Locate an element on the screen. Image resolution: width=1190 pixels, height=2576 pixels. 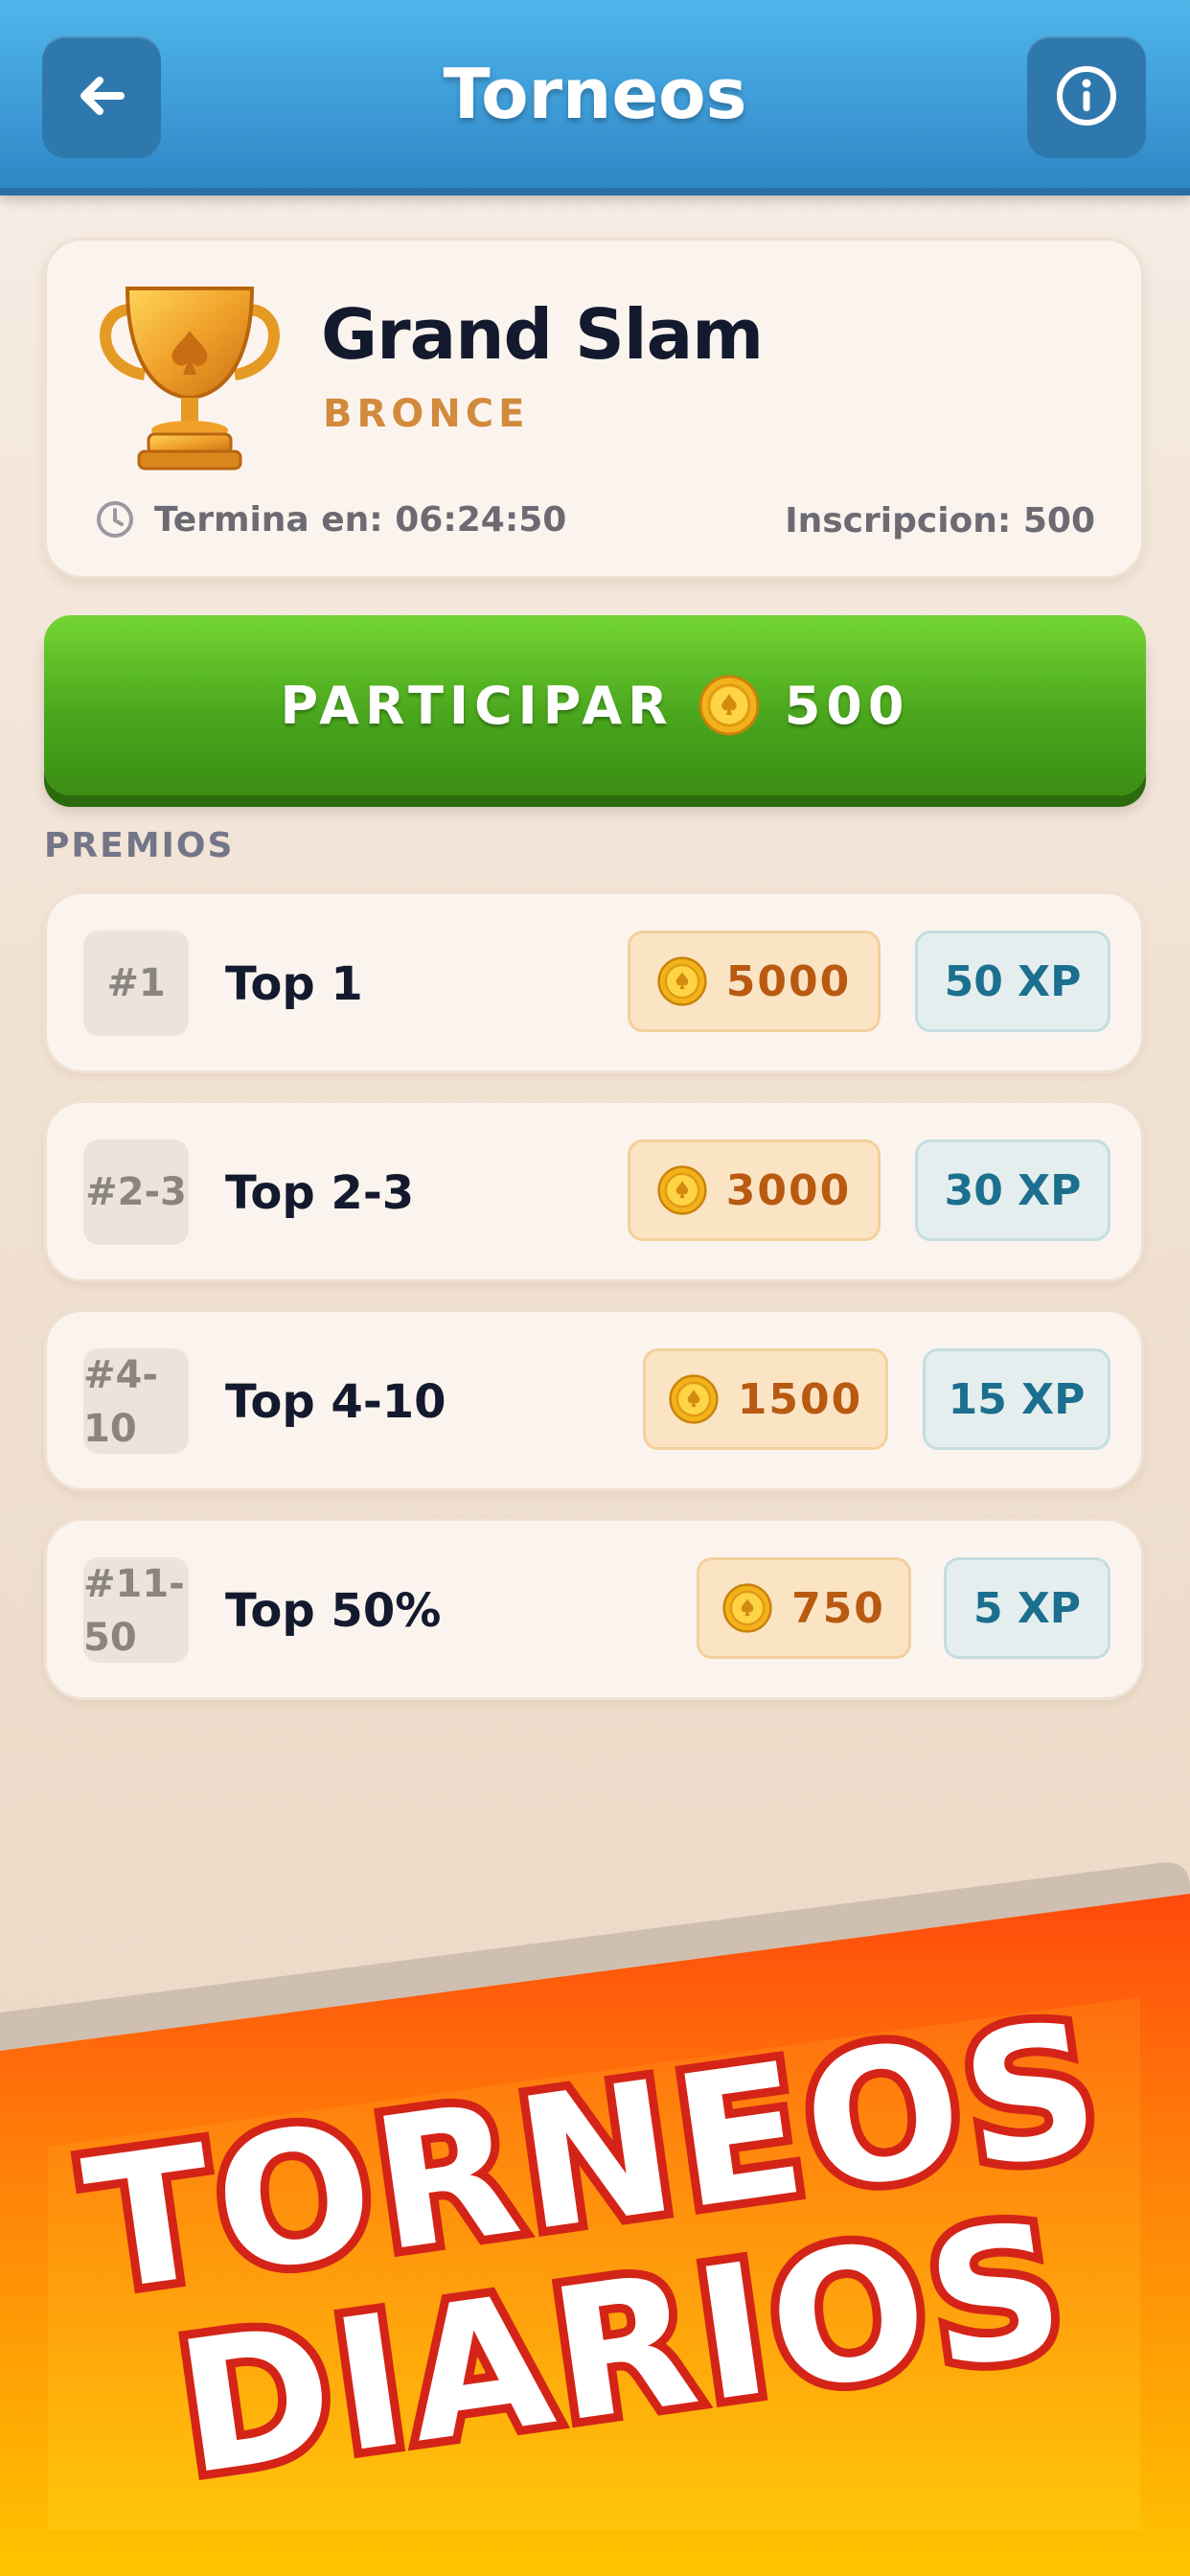
prize-row: #1 Top 1 5000 50 XP is located at coordinates (594, 982).